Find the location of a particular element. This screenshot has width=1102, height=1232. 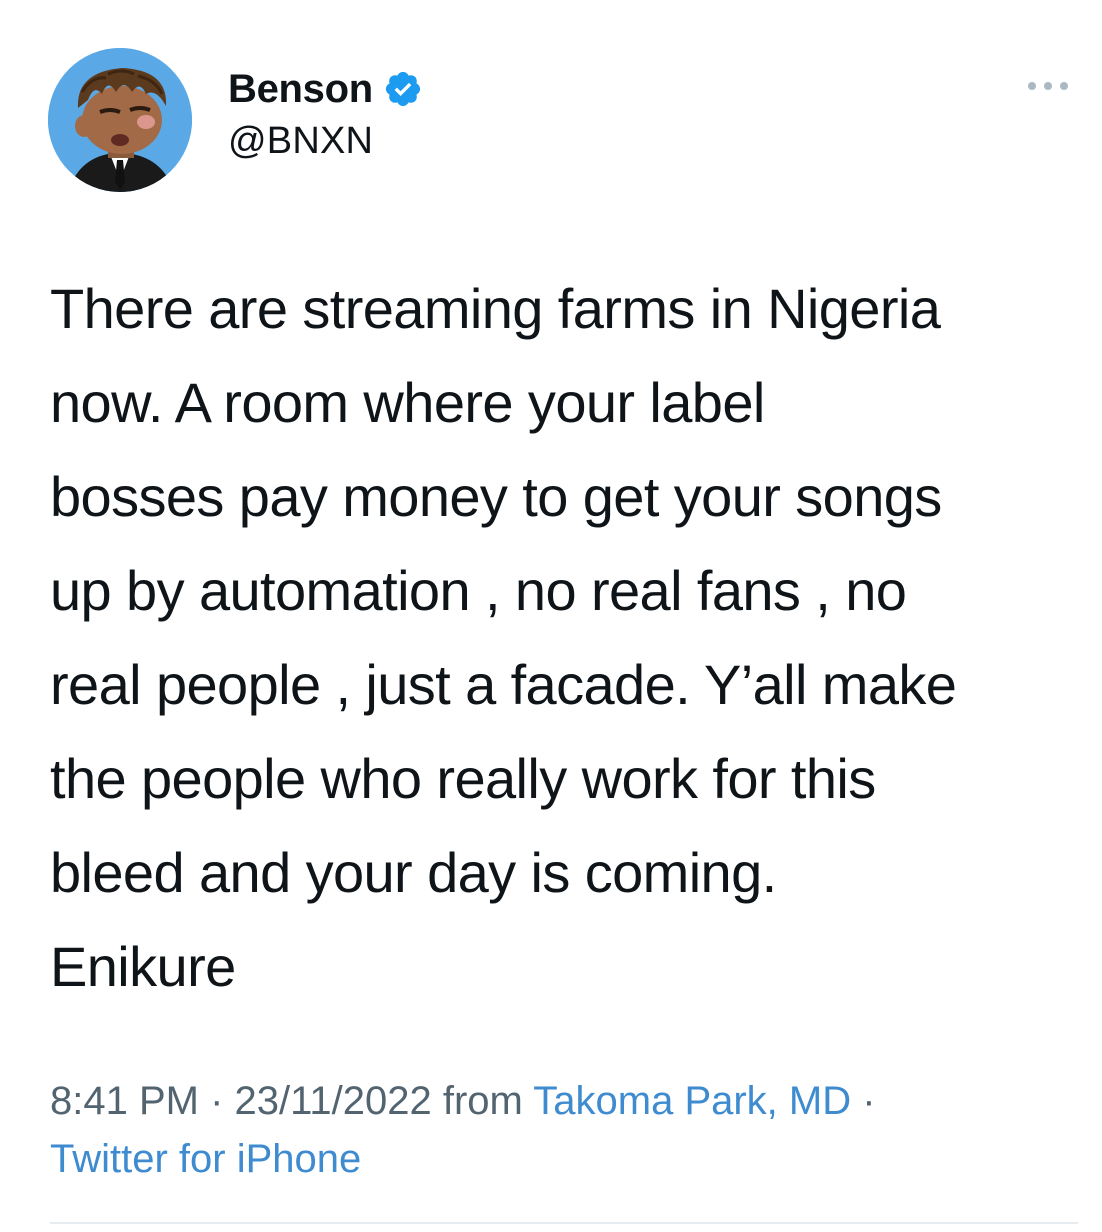

cartoon-avatar-image is located at coordinates (120, 120).